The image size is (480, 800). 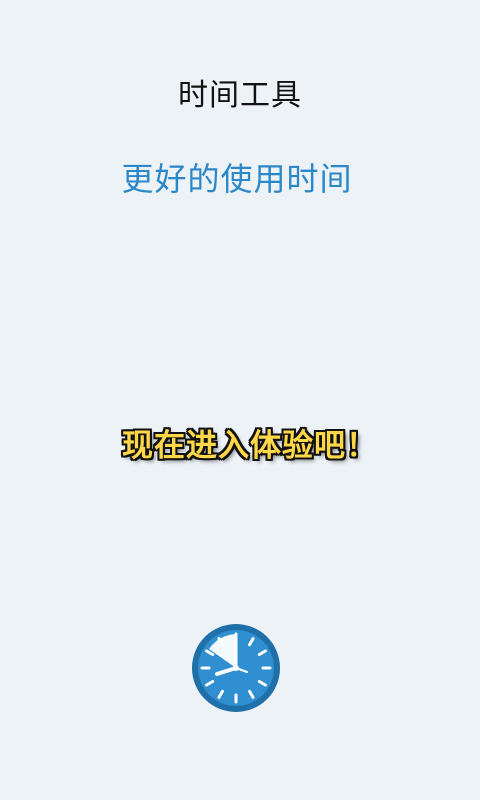 What do you see at coordinates (237, 179) in the screenshot?
I see `app-subtitle: 更好的使用时间` at bounding box center [237, 179].